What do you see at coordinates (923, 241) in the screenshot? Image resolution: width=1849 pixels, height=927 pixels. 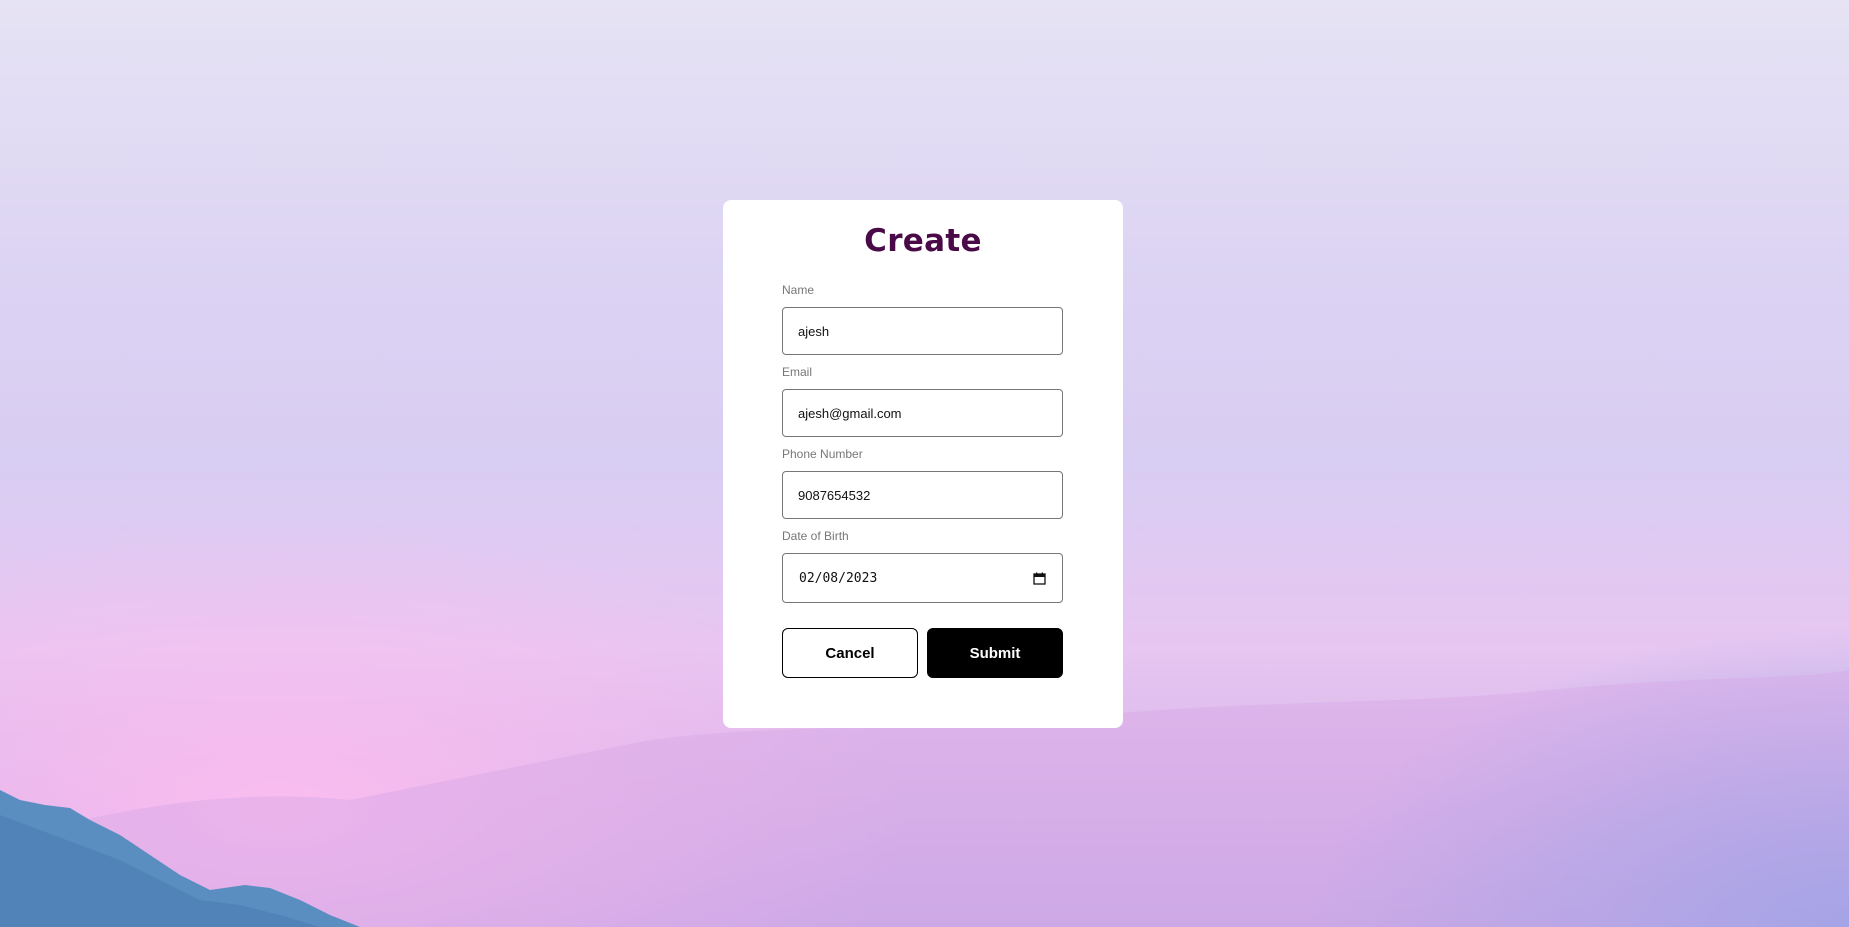 I see `form-title: Create` at bounding box center [923, 241].